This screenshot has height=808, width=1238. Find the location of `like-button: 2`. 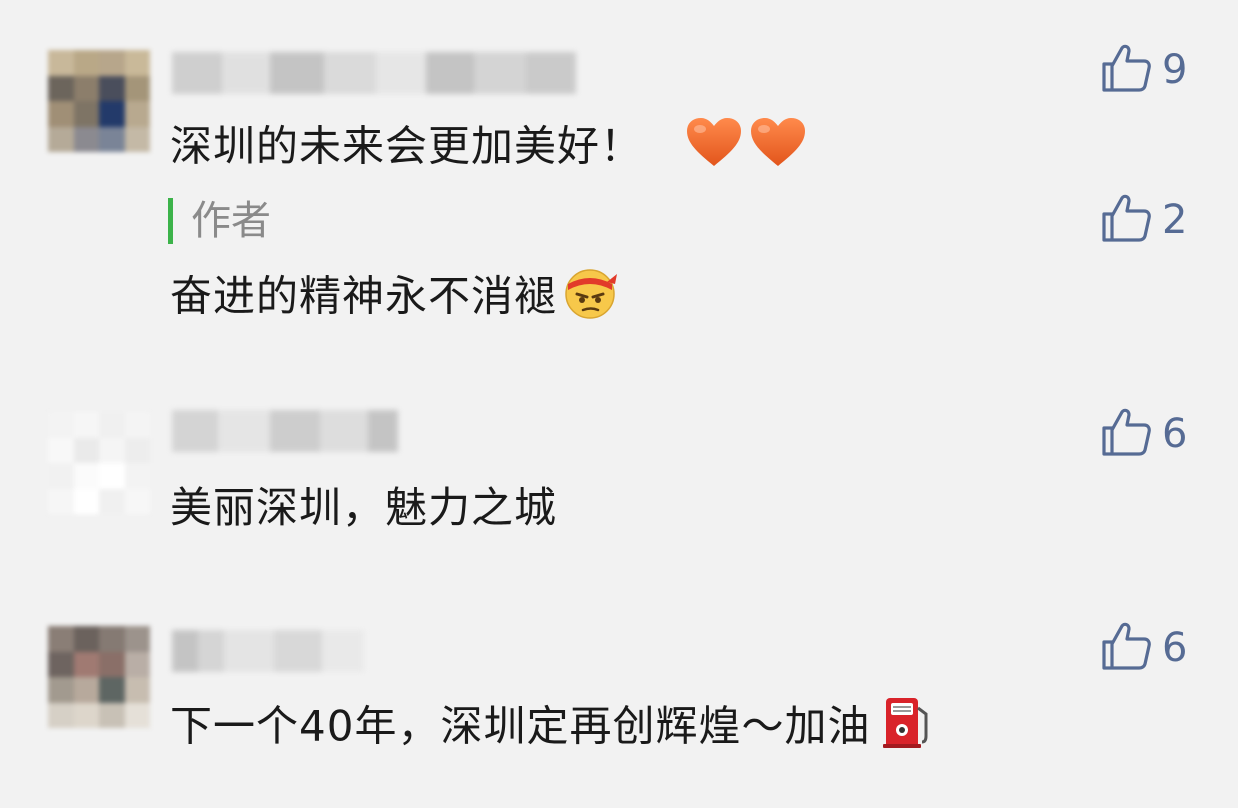

like-button: 2 is located at coordinates (1143, 220).